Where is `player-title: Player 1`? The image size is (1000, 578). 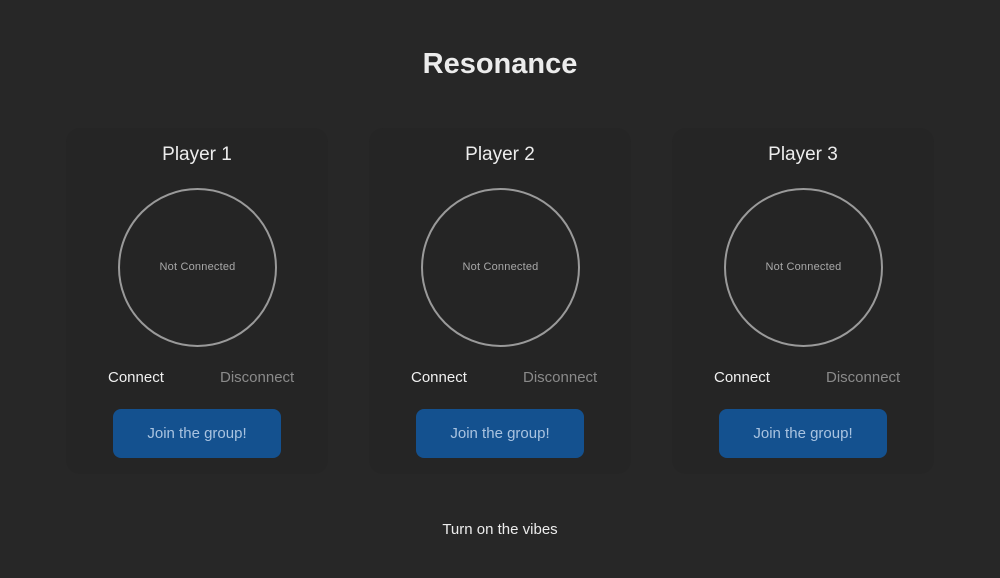 player-title: Player 1 is located at coordinates (197, 154).